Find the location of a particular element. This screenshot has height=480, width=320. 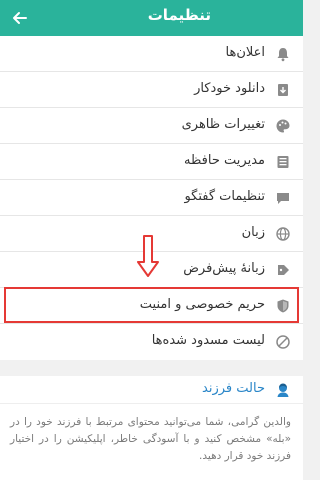

menu-item-auto-download: دانلود خودکار is located at coordinates (151, 90).